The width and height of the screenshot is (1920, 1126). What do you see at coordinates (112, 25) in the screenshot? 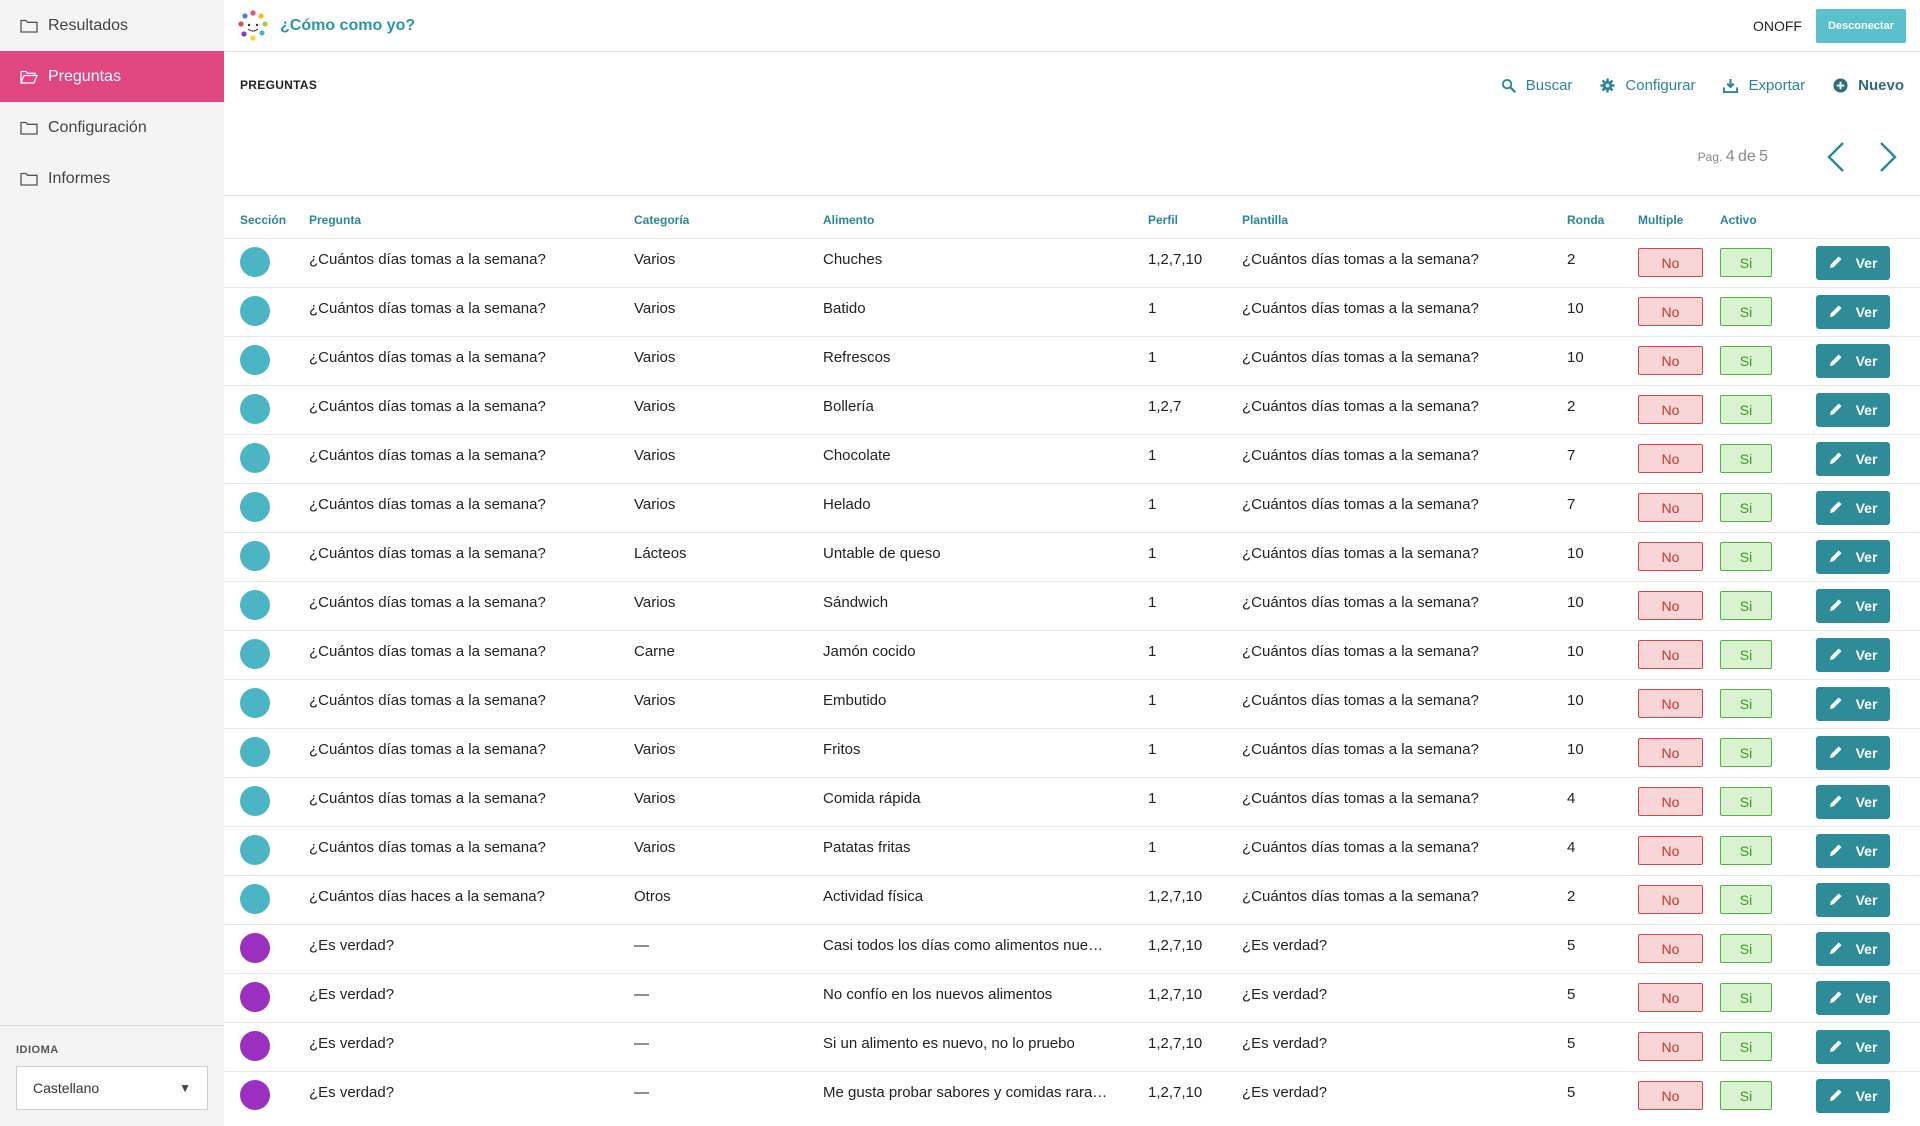
I see `sidebar-item-resultados: Resultados` at bounding box center [112, 25].